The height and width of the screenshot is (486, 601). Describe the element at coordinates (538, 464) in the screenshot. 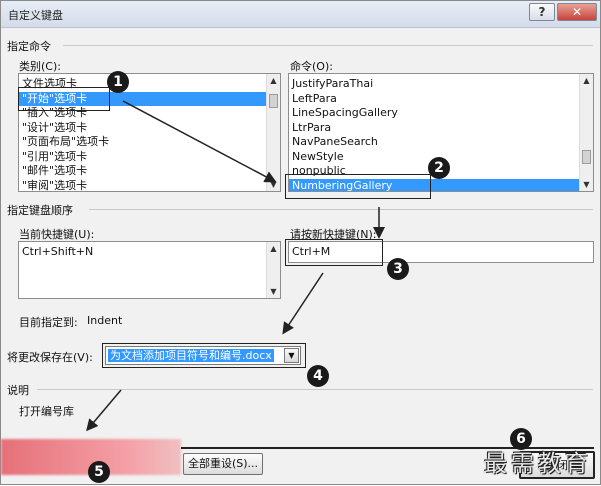

I see `watermark: 最需教育` at that location.